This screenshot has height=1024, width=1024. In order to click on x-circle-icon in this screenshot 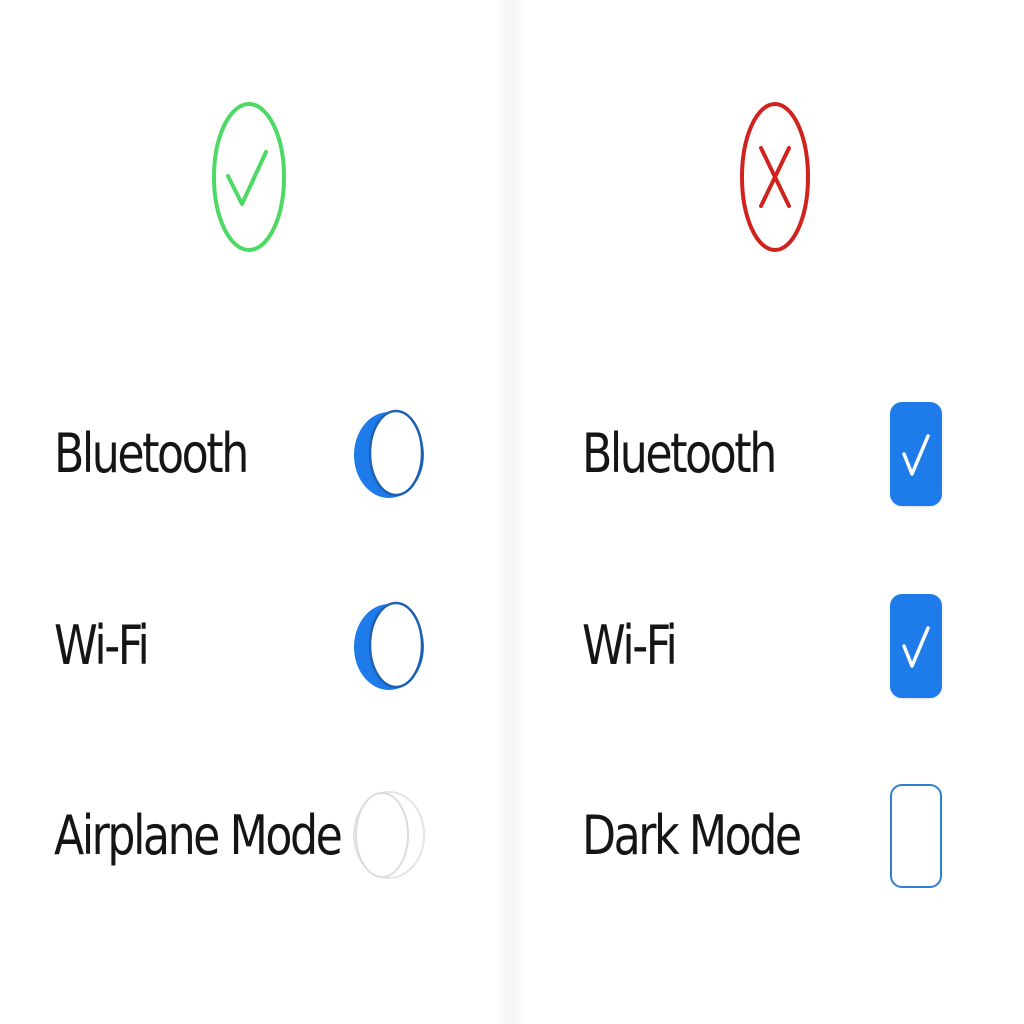, I will do `click(783, 177)`.